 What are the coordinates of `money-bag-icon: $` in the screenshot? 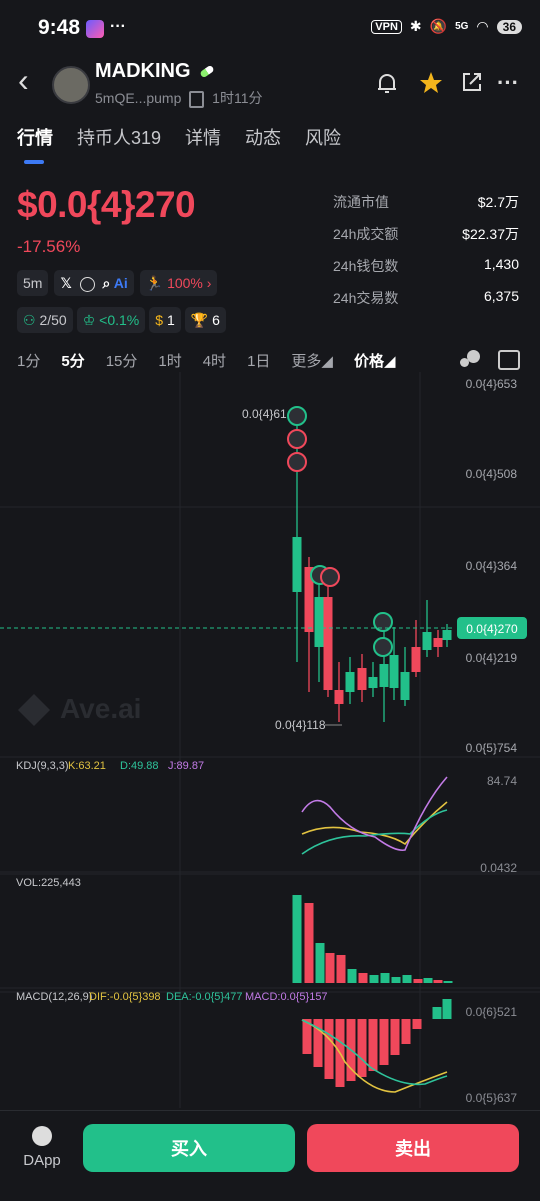 It's located at (159, 320).